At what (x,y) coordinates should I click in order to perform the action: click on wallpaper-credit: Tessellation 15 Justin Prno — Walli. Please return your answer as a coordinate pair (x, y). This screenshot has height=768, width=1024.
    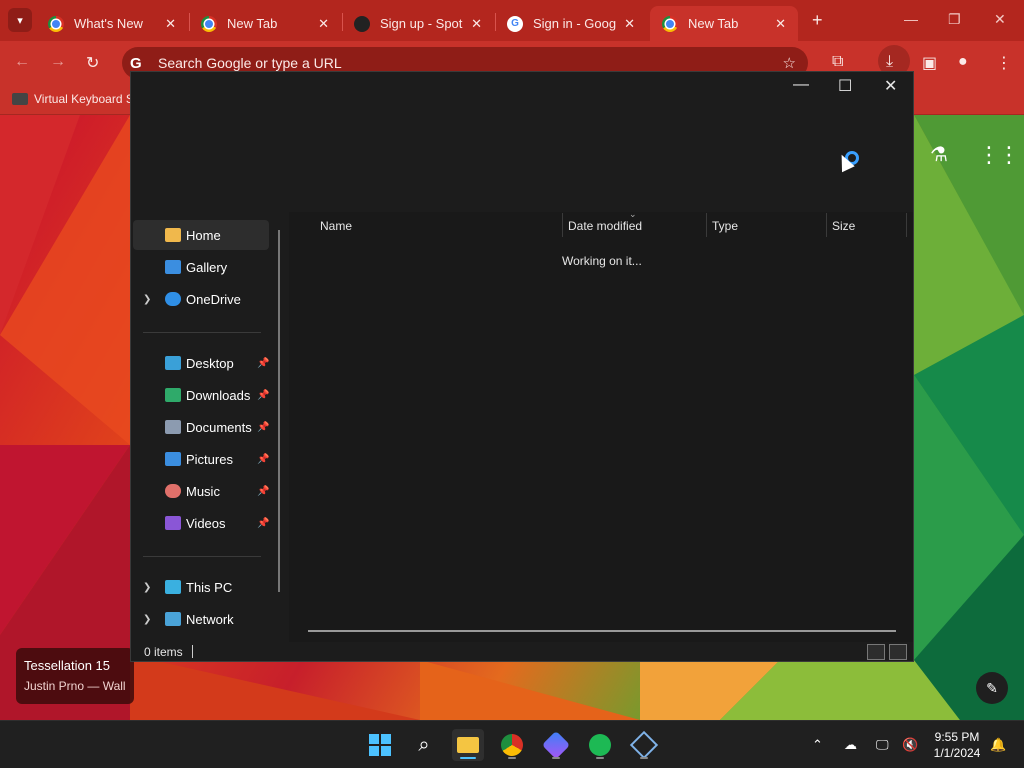
    Looking at the image, I should click on (75, 676).